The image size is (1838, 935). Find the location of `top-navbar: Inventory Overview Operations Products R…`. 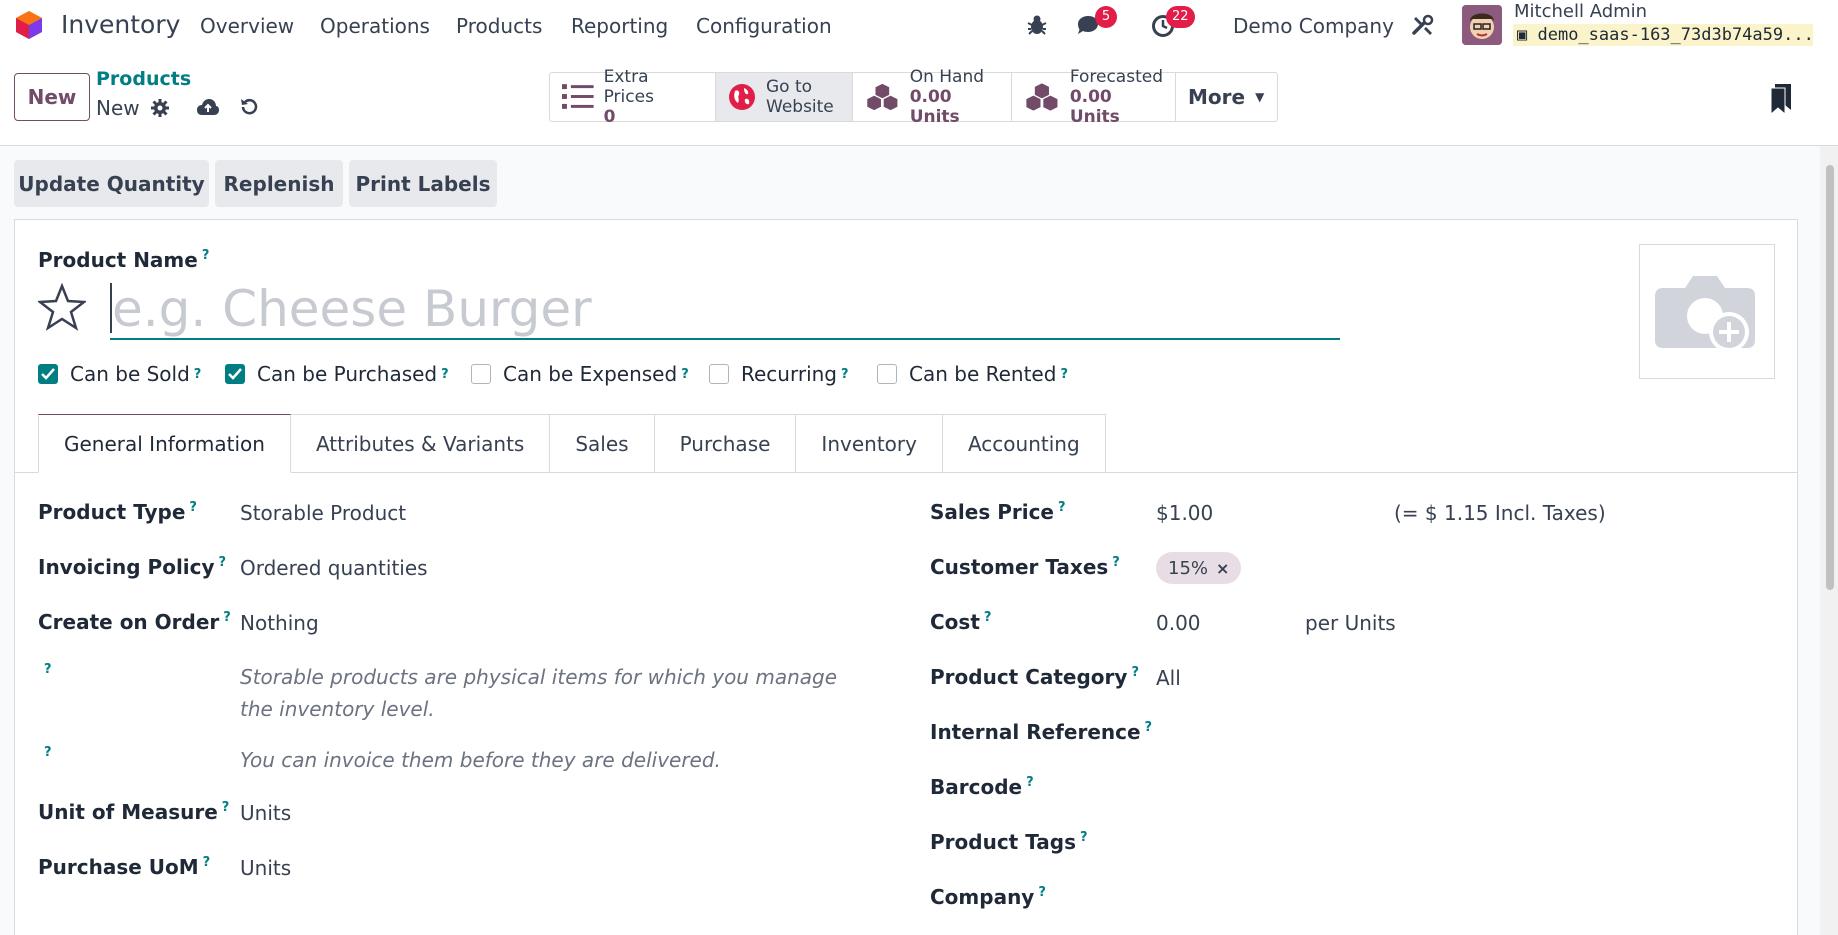

top-navbar: Inventory Overview Operations Products R… is located at coordinates (919, 26).